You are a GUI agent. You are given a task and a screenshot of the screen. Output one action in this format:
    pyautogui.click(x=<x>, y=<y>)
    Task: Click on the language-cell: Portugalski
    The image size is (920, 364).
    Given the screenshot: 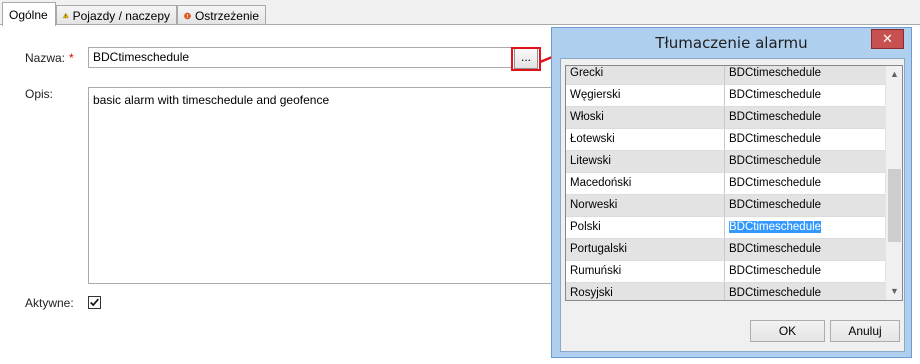 What is the action you would take?
    pyautogui.click(x=645, y=249)
    